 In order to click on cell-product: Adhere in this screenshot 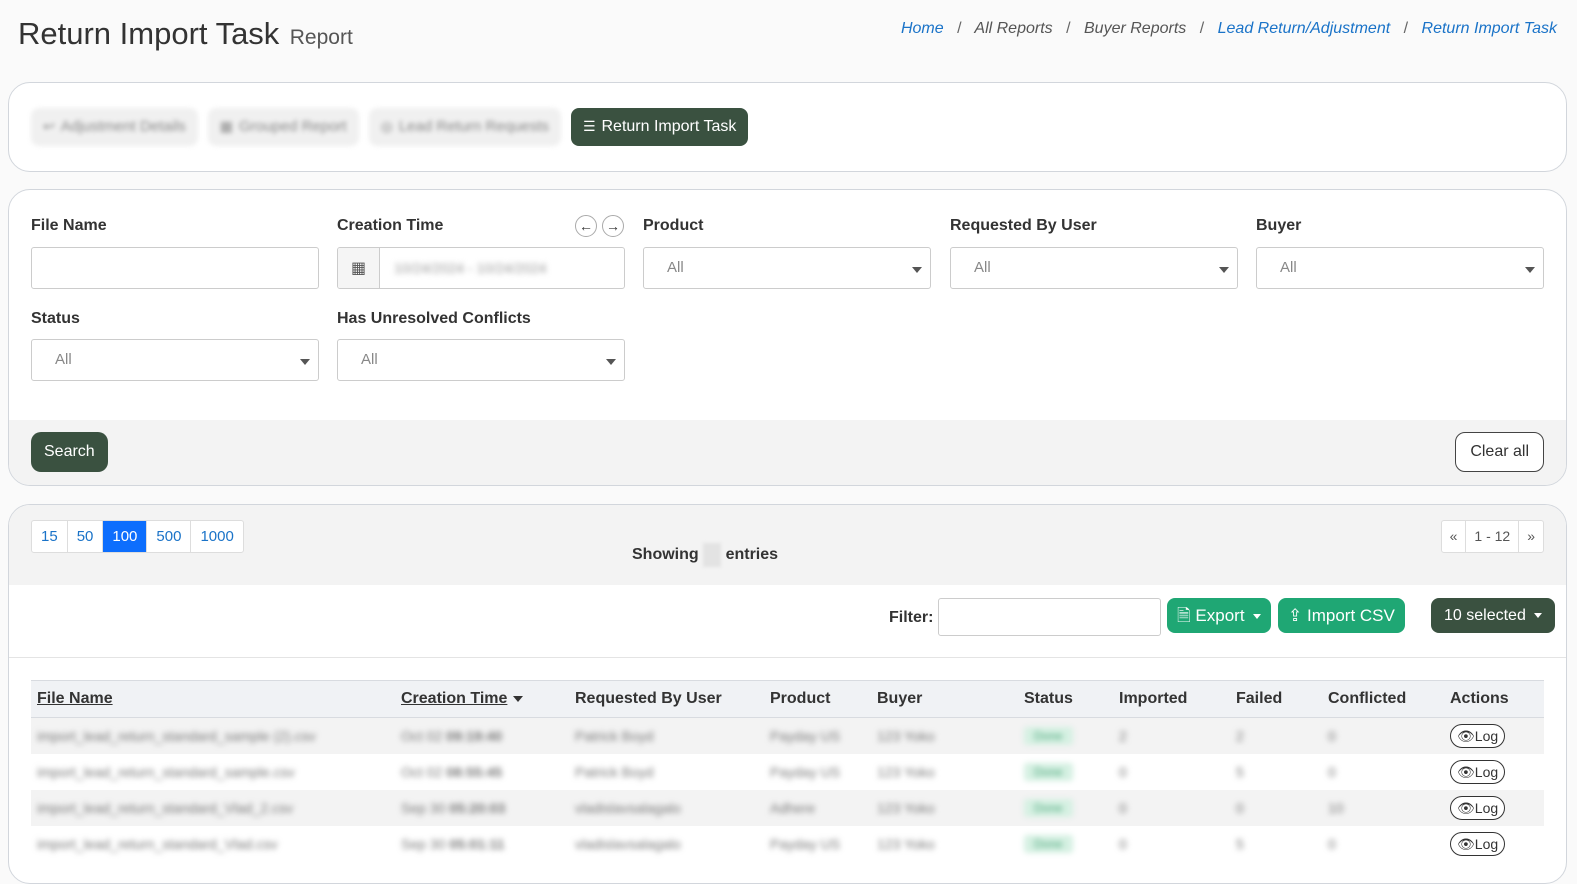, I will do `click(793, 807)`.